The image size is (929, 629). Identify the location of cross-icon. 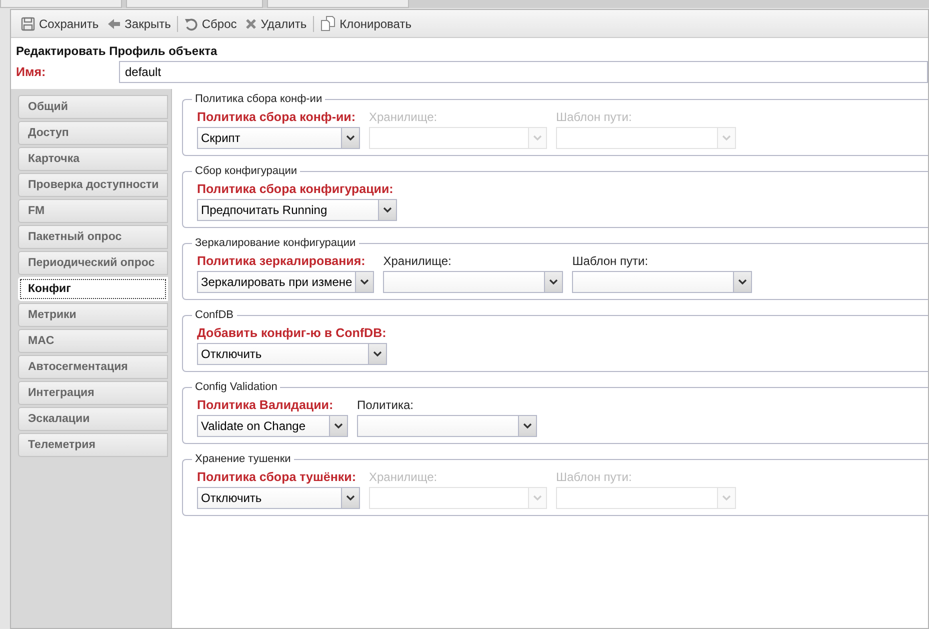
(250, 24).